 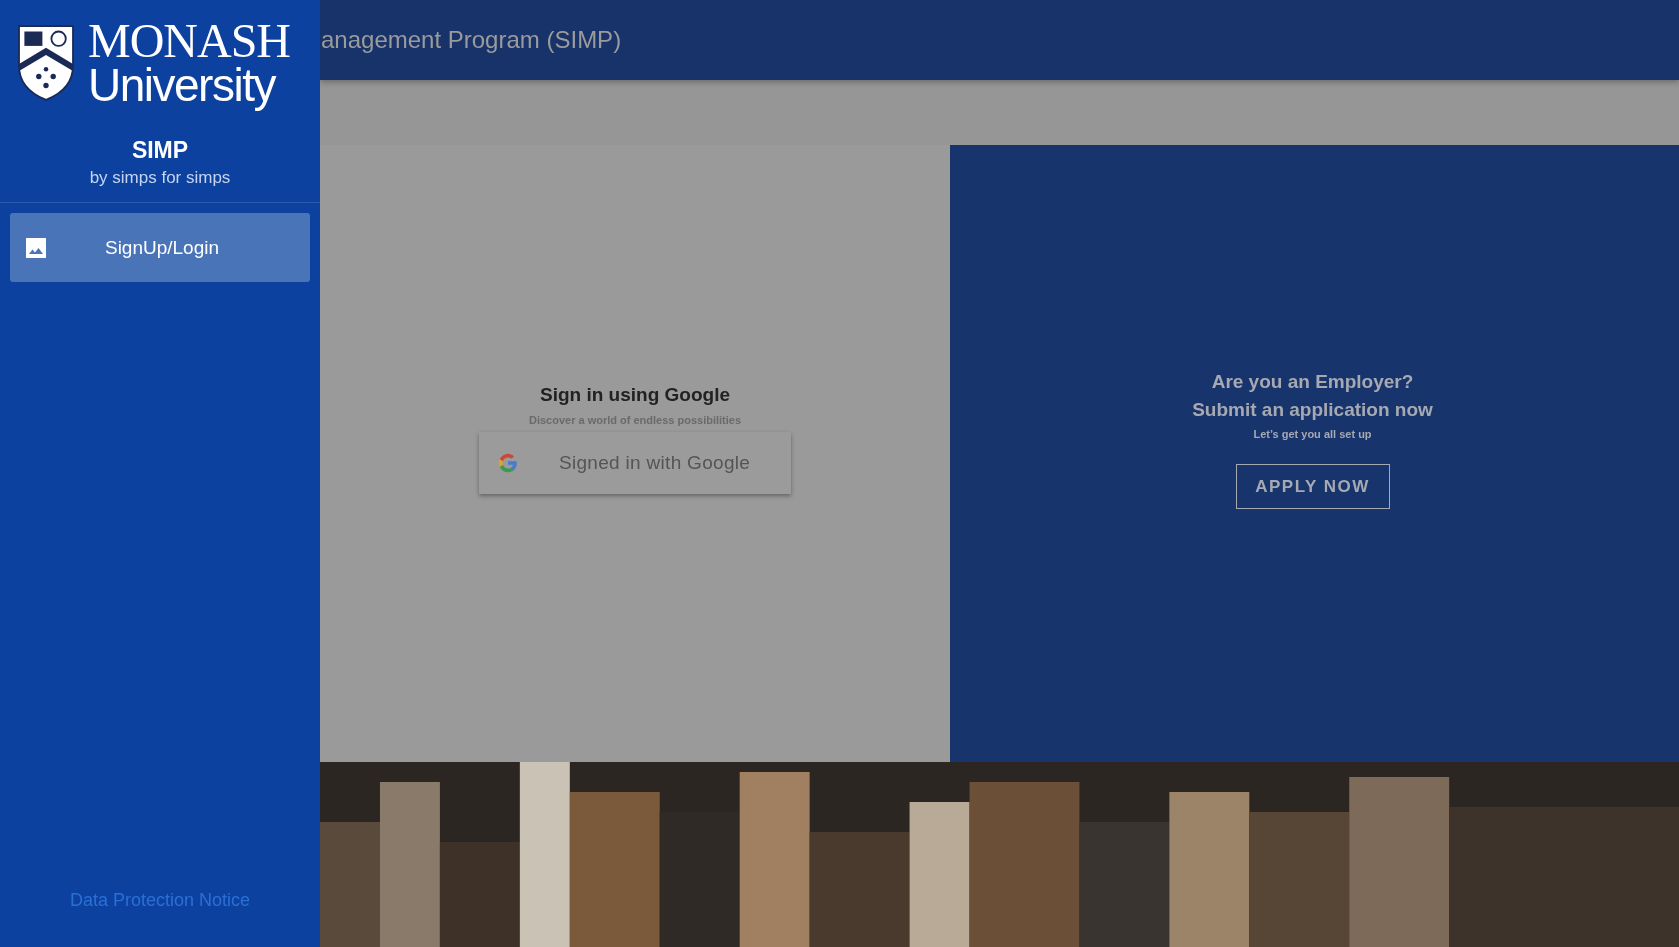 What do you see at coordinates (160, 151) in the screenshot?
I see `app-name: SIMP` at bounding box center [160, 151].